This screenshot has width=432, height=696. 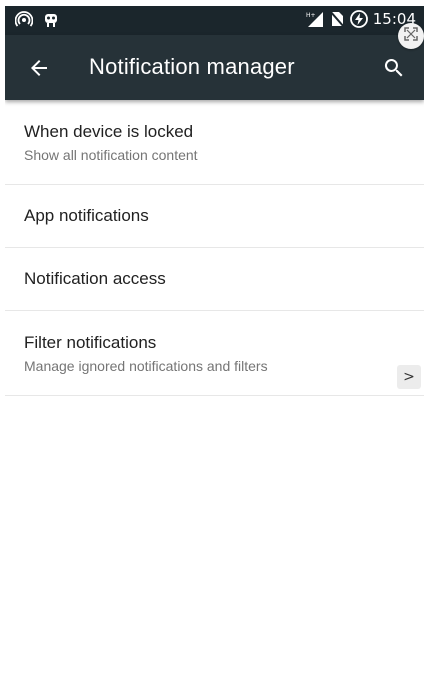 I want to click on item-summary: Show all notification content, so click(x=111, y=155).